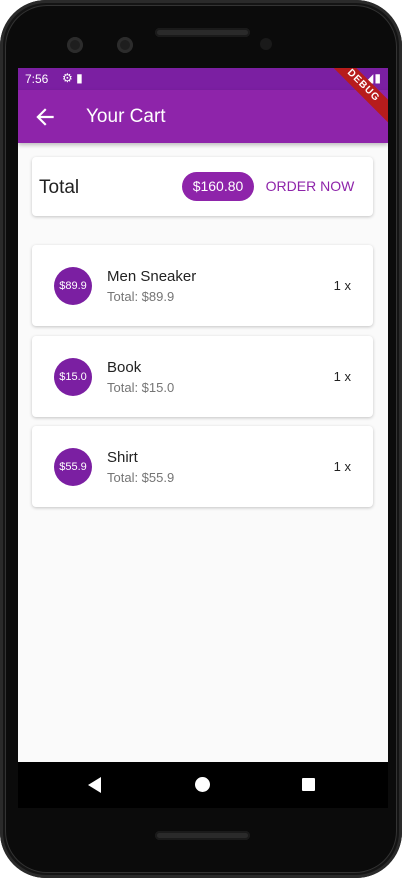 This screenshot has width=402, height=878. I want to click on item-name: Shirt, so click(122, 457).